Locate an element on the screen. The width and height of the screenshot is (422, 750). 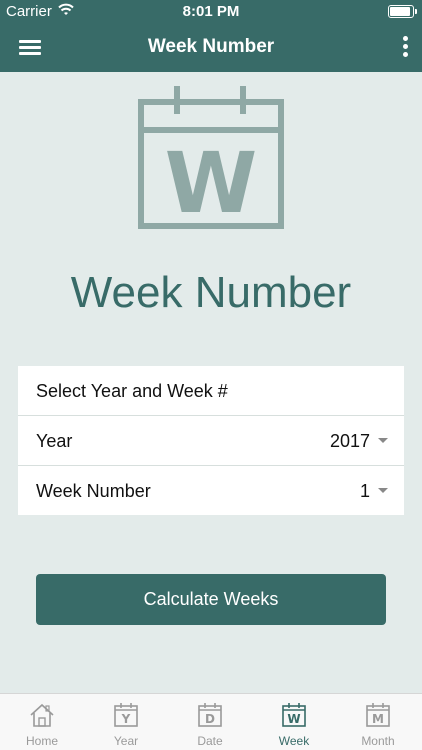
calculate-weeks-button: Calculate Weeks is located at coordinates (211, 599).